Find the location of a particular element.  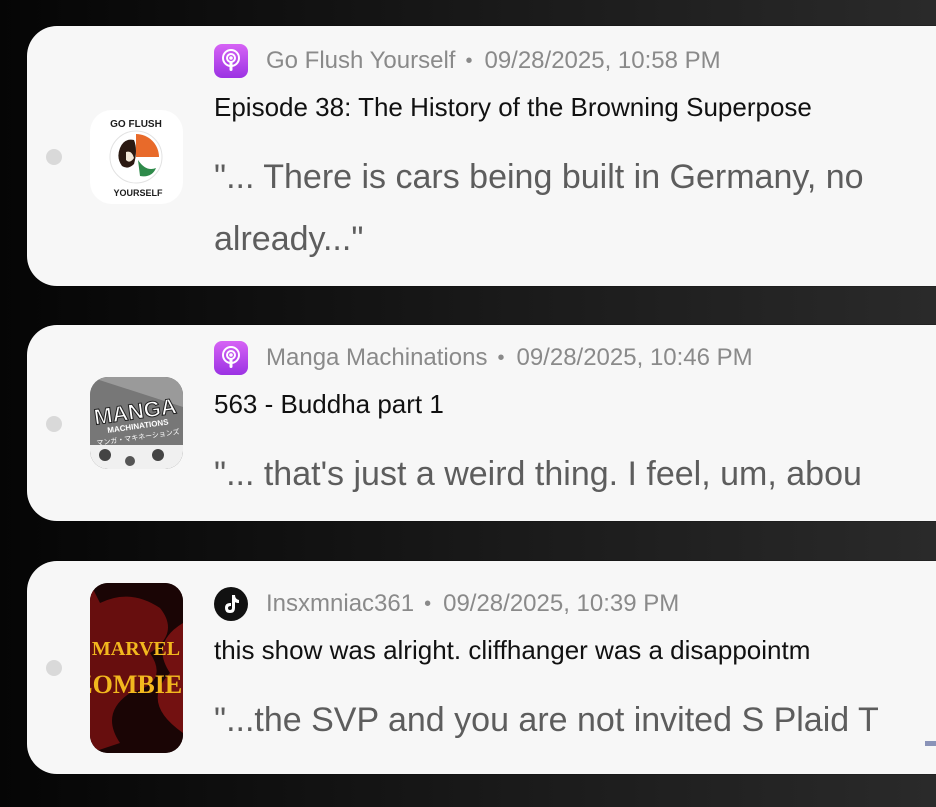

video-thumbnail: MARVEL ZOMBIES is located at coordinates (136, 668).